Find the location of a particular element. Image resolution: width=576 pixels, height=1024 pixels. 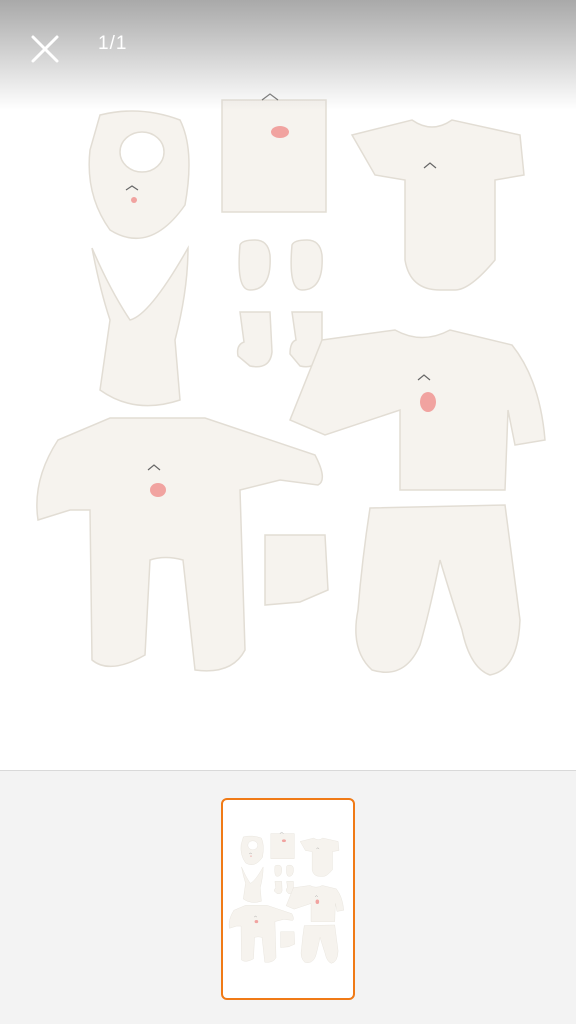

thumbnail-selected is located at coordinates (288, 899).